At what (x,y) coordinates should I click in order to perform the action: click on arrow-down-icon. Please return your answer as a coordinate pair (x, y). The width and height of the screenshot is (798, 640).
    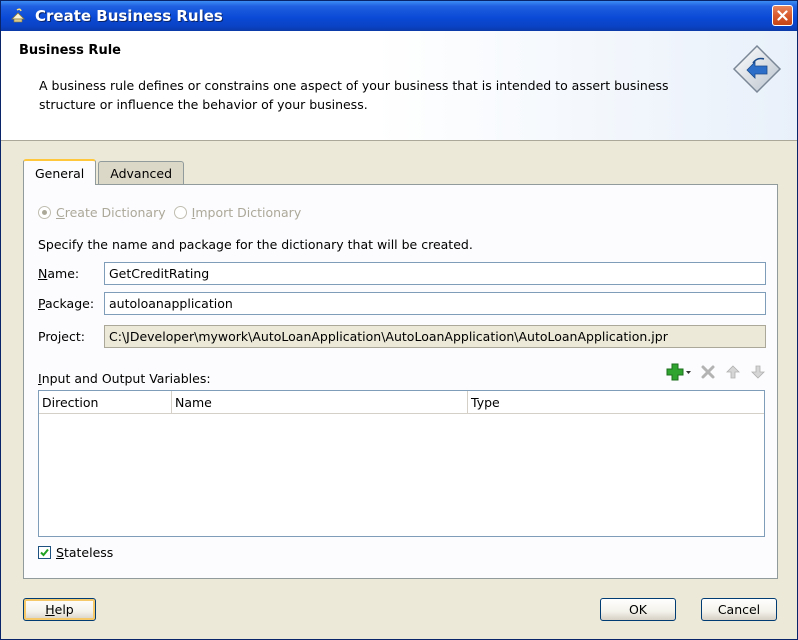
    Looking at the image, I should click on (758, 372).